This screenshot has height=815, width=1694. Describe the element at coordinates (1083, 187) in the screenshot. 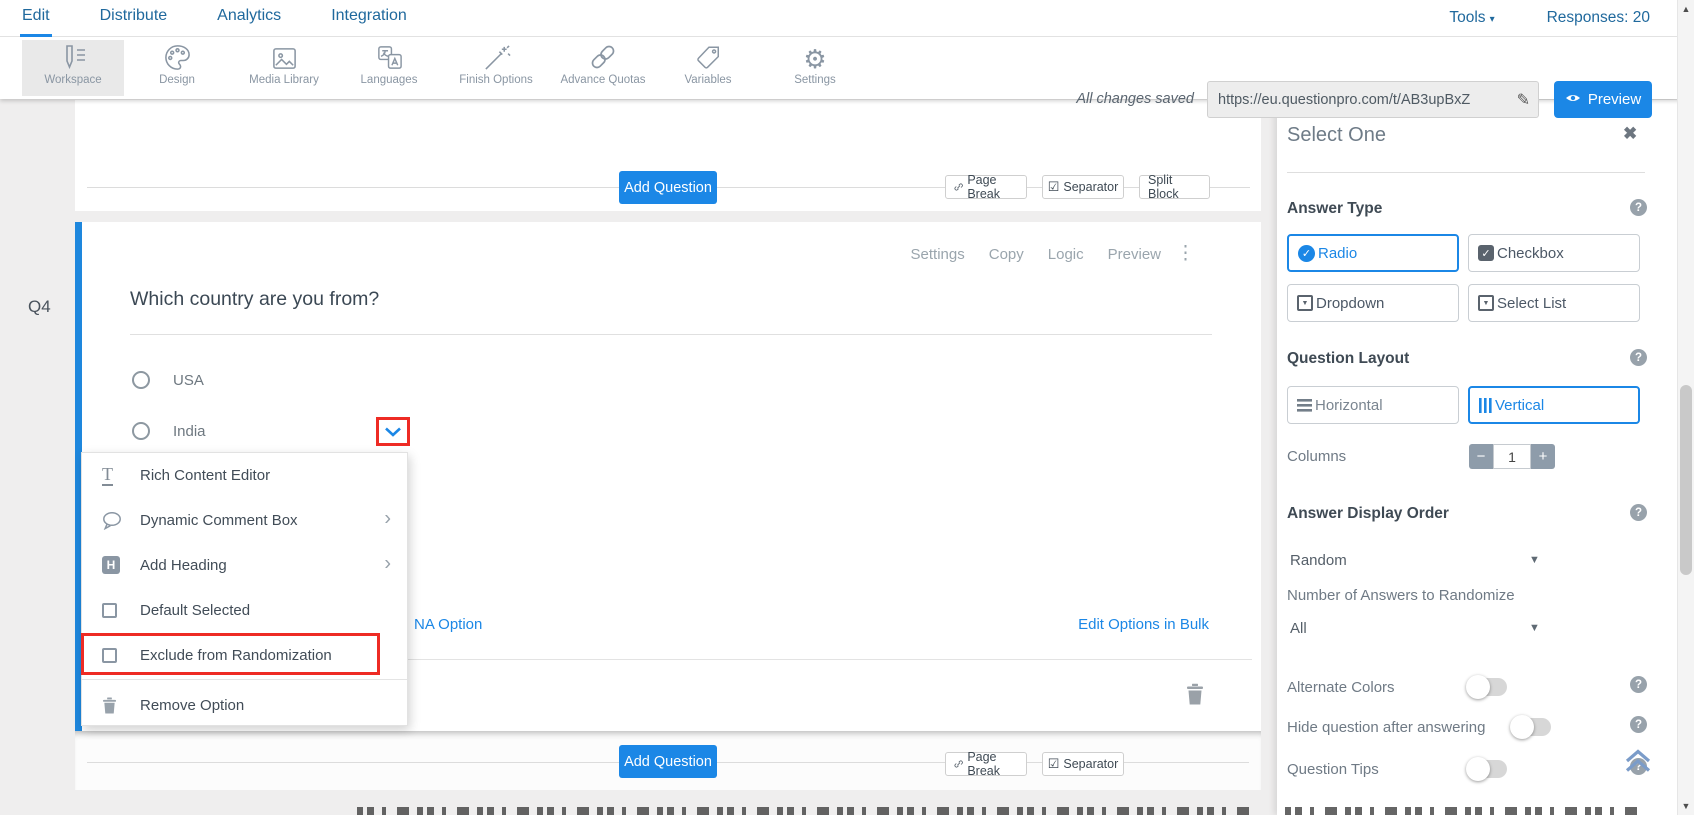

I see `separator-button-top: Separator` at that location.